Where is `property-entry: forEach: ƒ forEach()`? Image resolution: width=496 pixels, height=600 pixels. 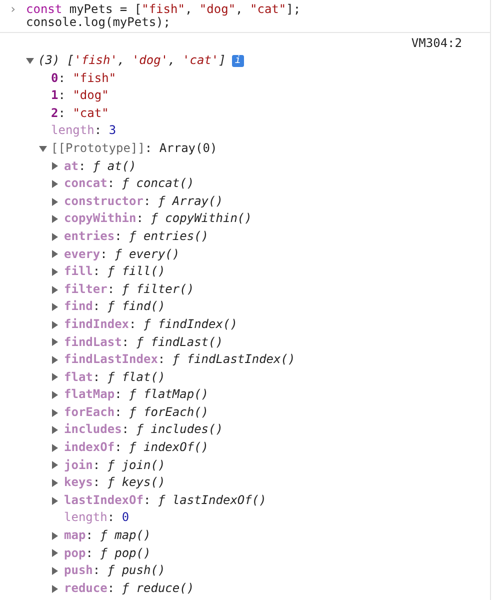
property-entry: forEach: ƒ forEach() is located at coordinates (136, 413).